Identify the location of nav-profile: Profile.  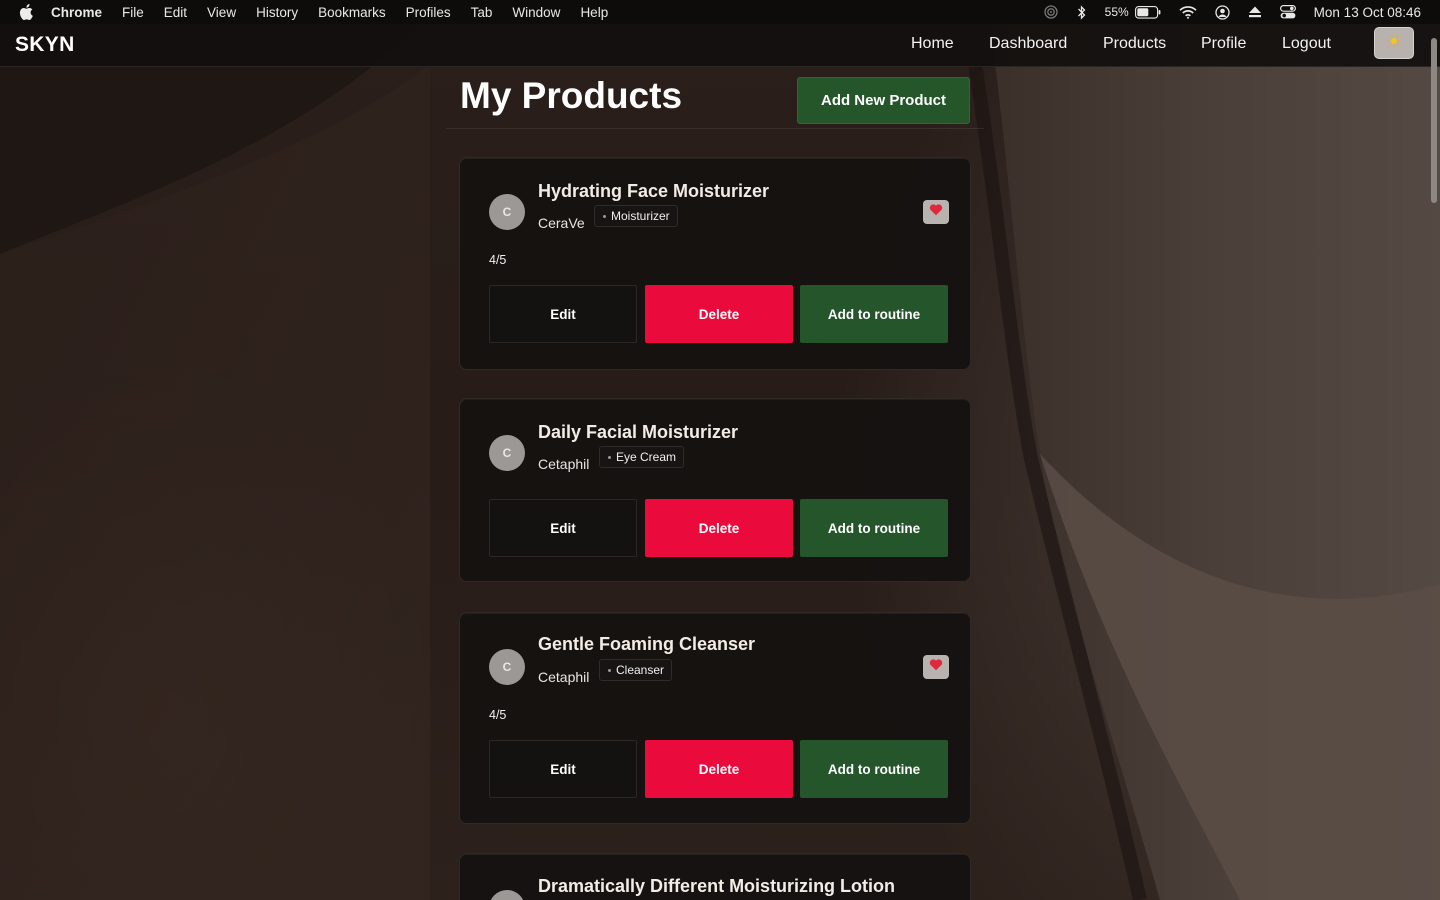
(1223, 44).